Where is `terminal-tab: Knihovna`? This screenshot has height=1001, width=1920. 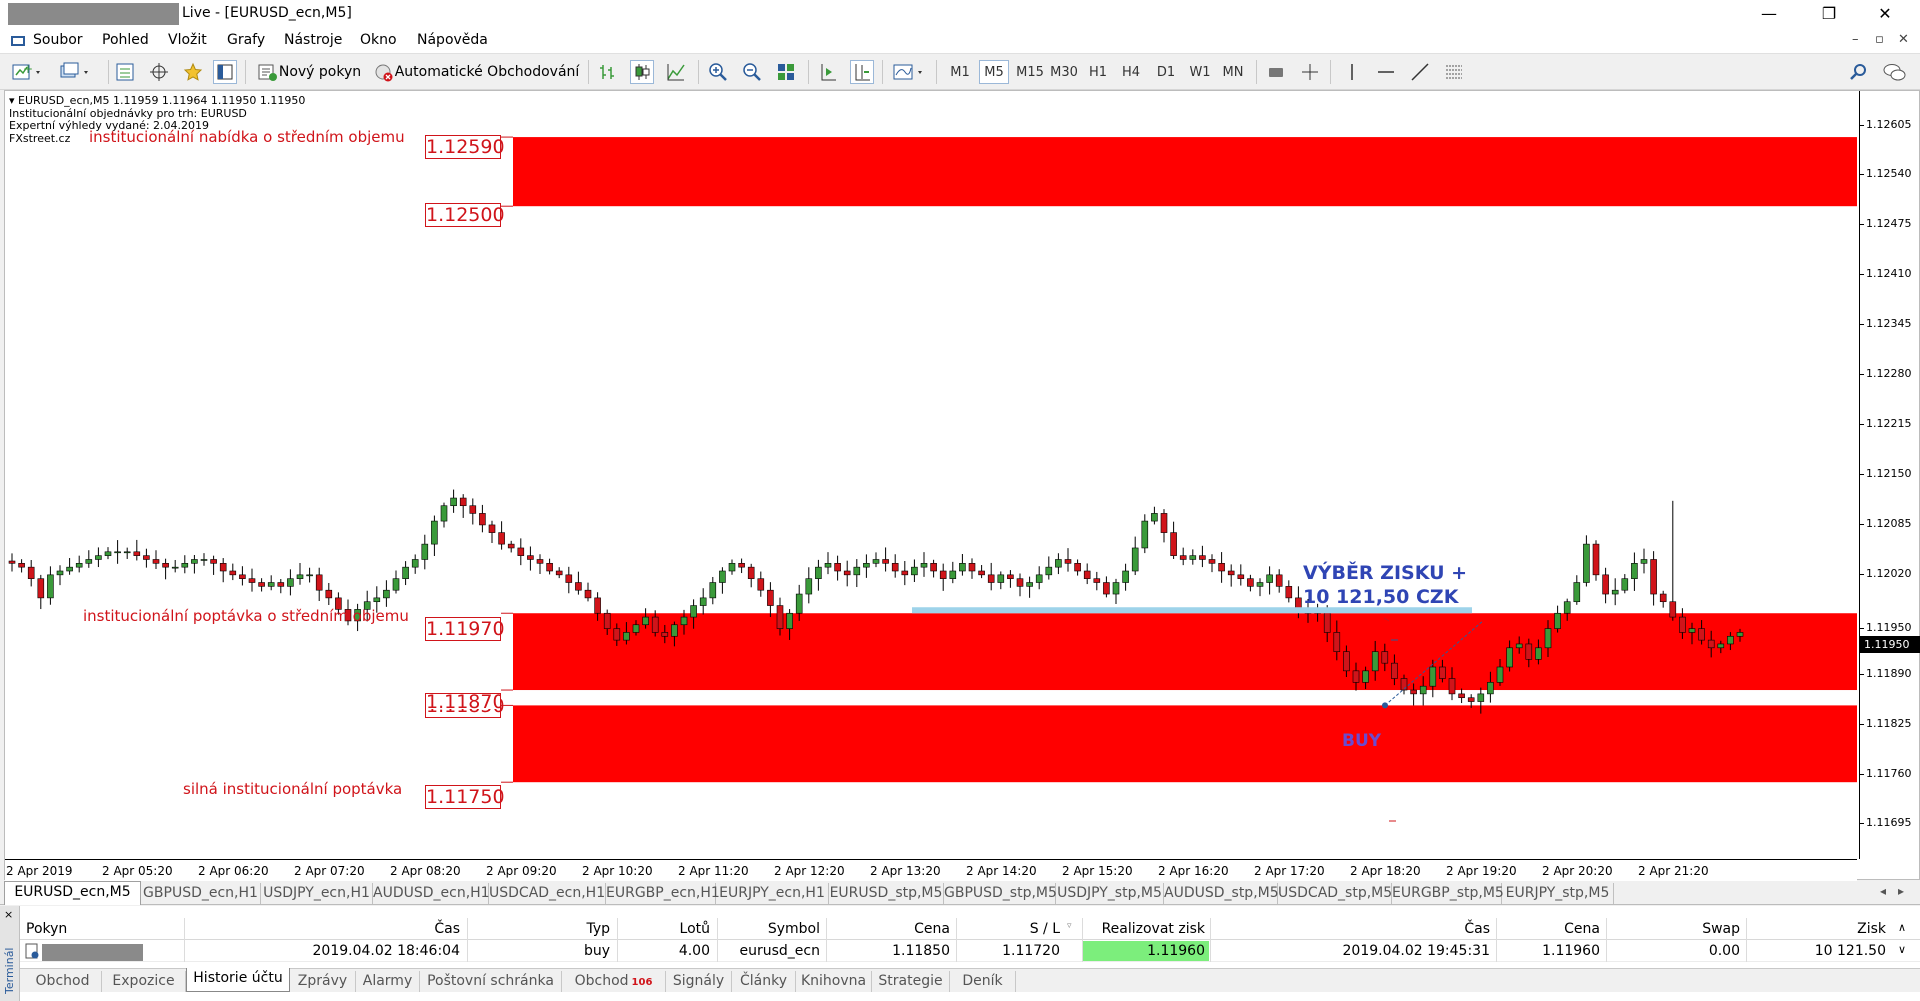 terminal-tab: Knihovna is located at coordinates (834, 981).